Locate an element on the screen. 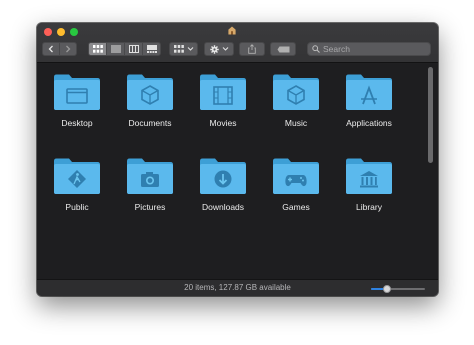 The height and width of the screenshot is (345, 474). column-view-button is located at coordinates (133, 49).